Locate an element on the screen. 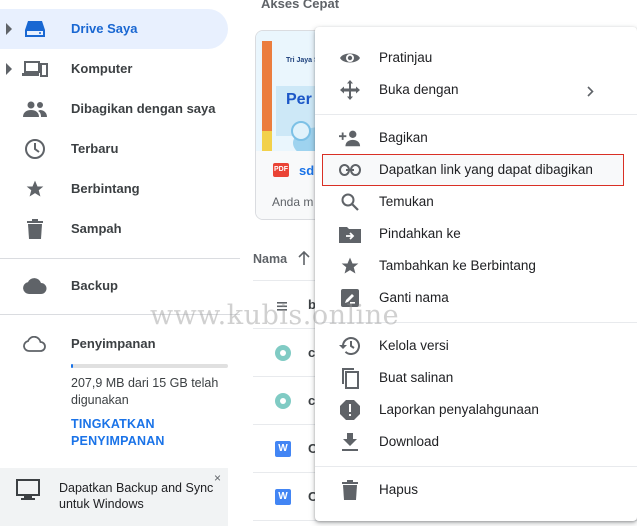 The width and height of the screenshot is (637, 526). sidebar-item-dibagikan: Dibagikan dengan saya is located at coordinates (114, 109).